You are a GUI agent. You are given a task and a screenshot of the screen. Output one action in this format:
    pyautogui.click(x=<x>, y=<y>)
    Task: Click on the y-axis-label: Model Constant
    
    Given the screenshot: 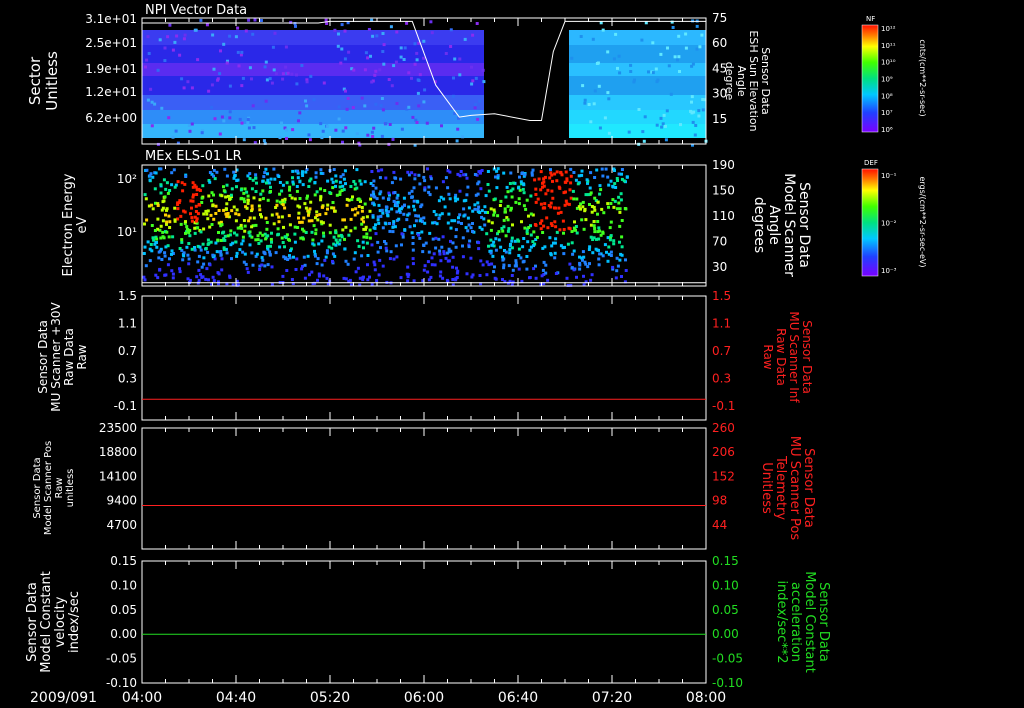 What is the action you would take?
    pyautogui.click(x=46, y=622)
    